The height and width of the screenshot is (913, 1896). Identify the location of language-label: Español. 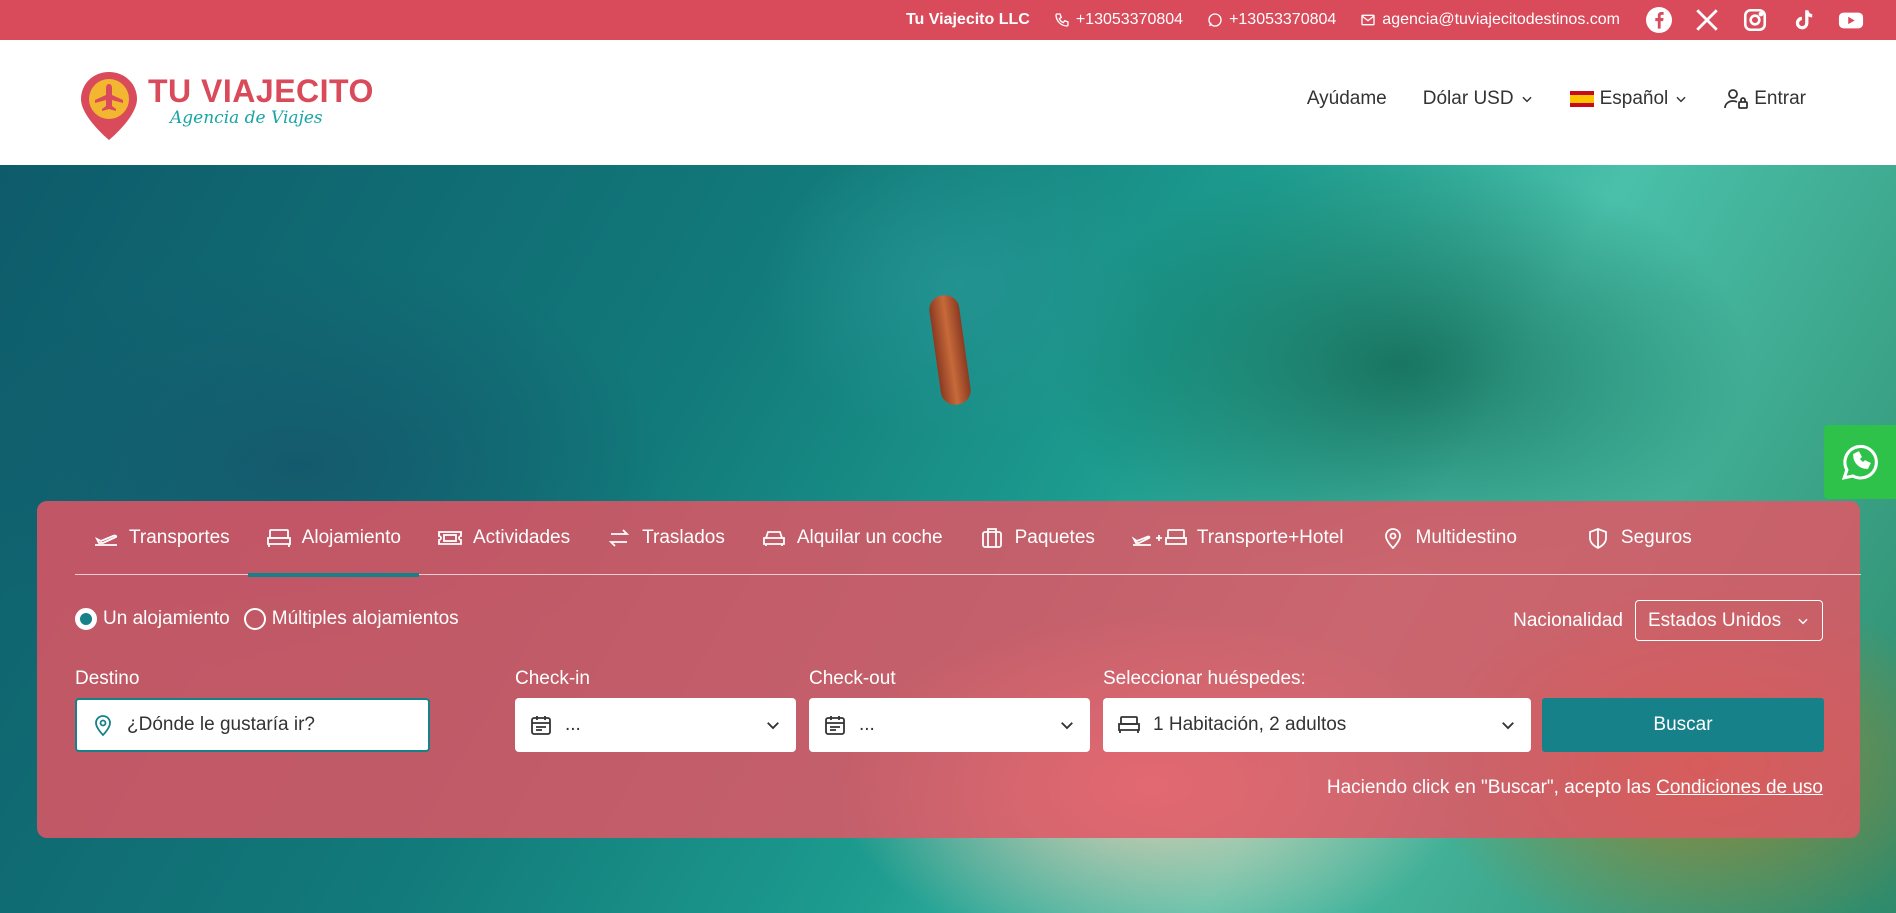
(1634, 98).